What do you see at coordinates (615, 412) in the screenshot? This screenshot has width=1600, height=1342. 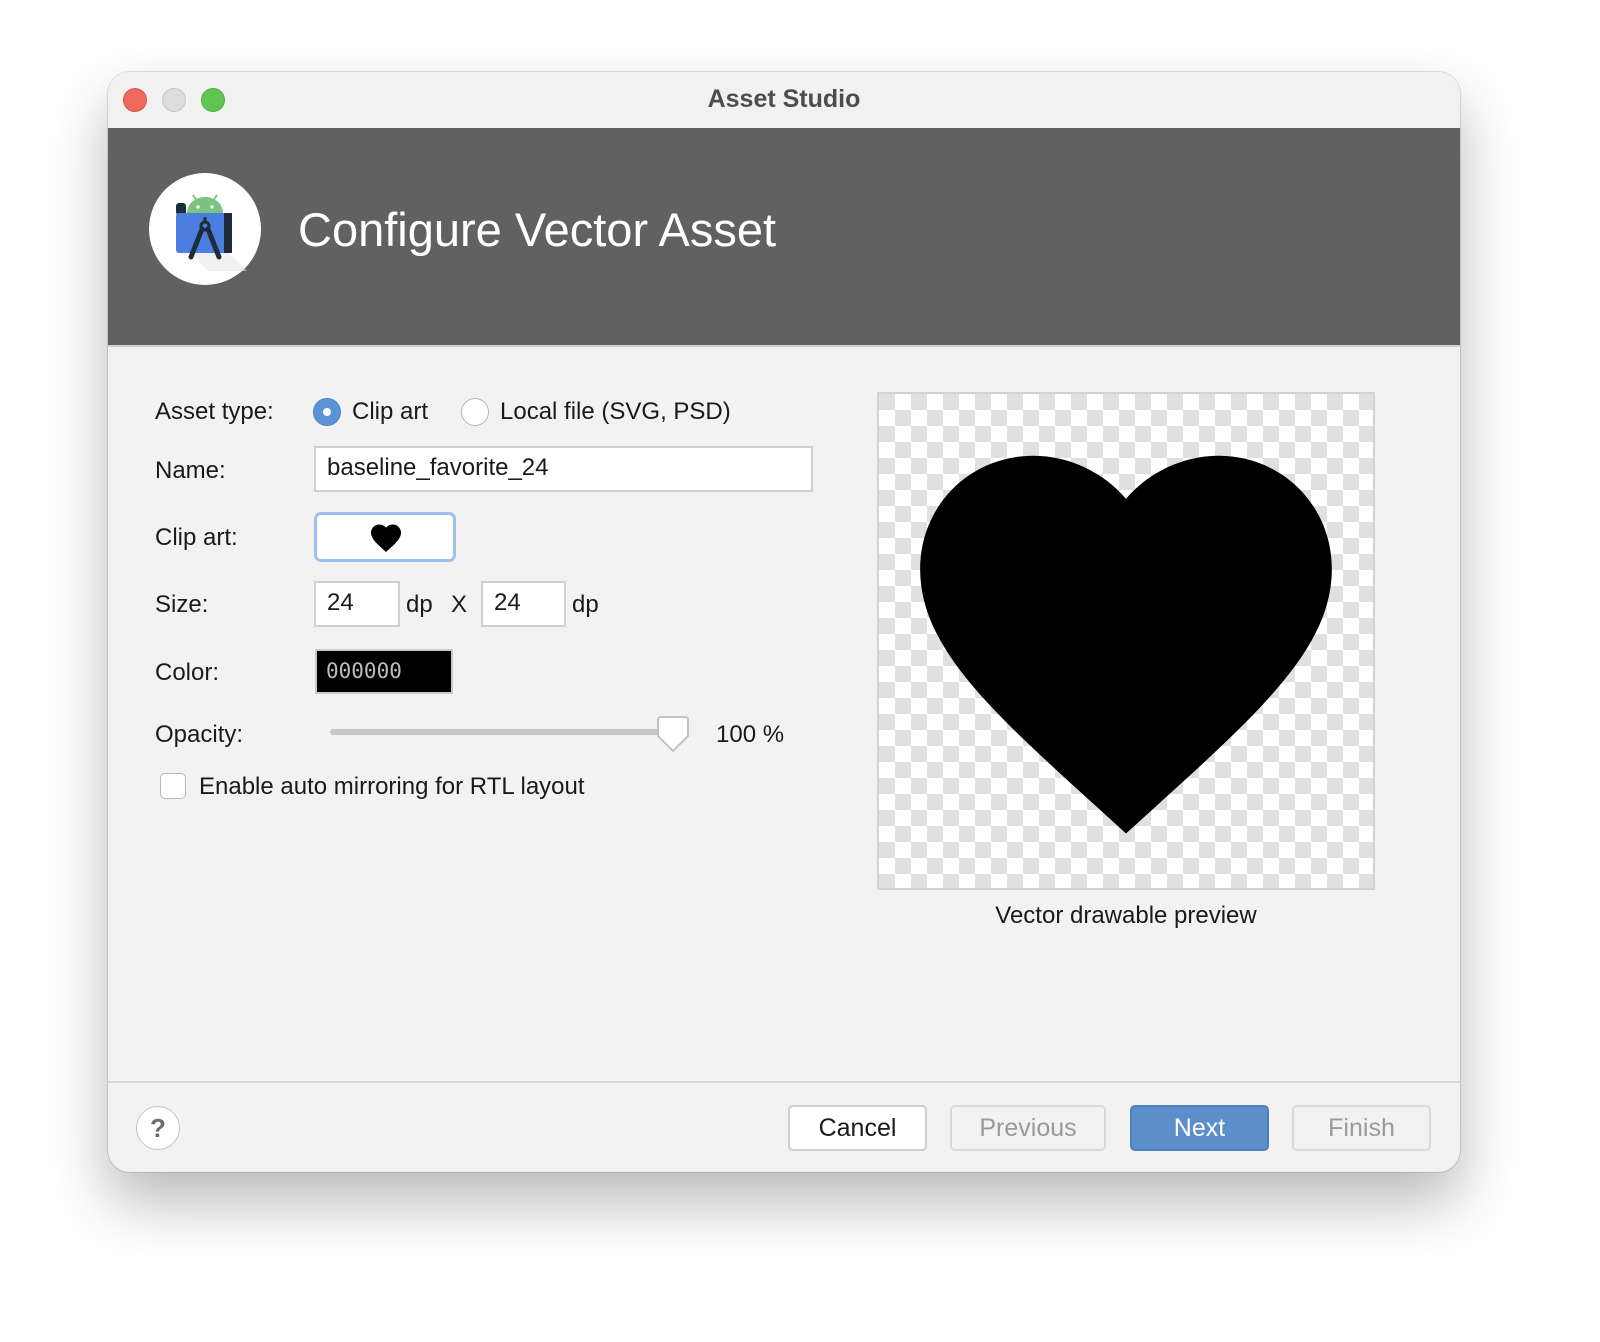 I see `local-file-radio-label: Local file (SVG, PSD)` at bounding box center [615, 412].